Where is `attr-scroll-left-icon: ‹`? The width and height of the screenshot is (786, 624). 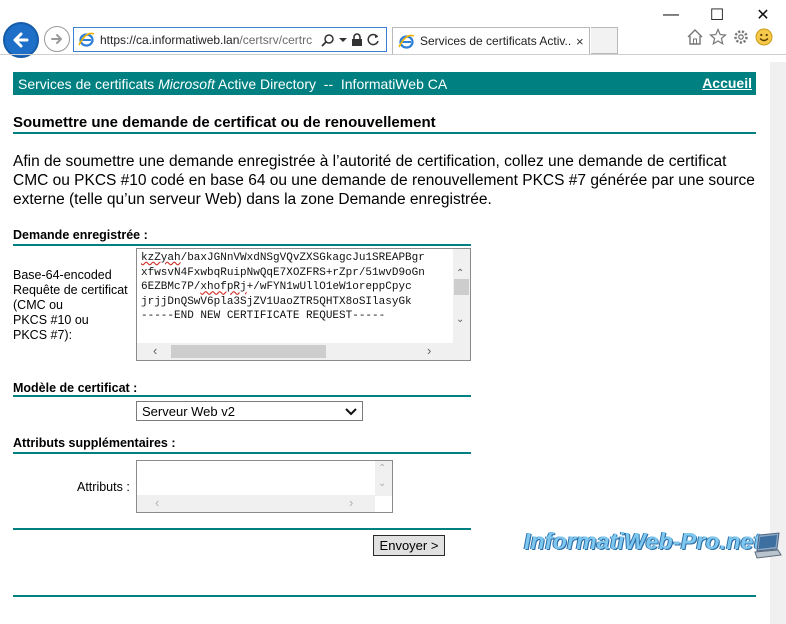 attr-scroll-left-icon: ‹ is located at coordinates (157, 502).